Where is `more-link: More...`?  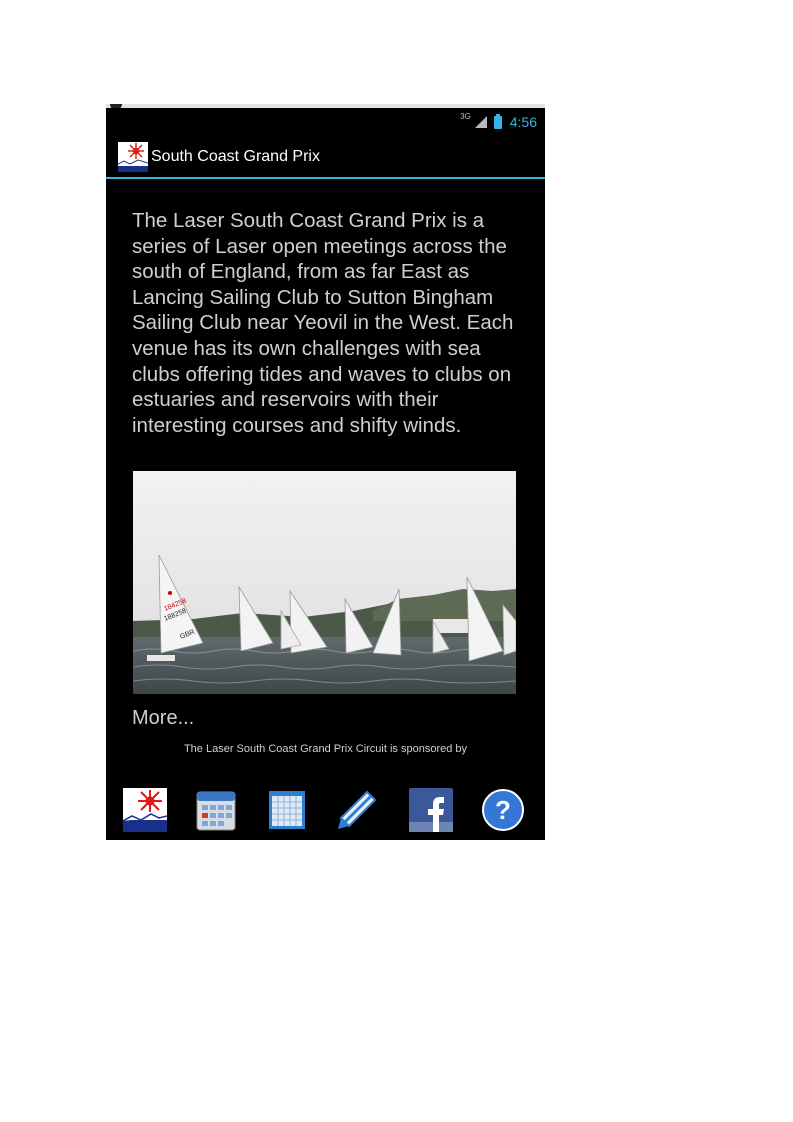 more-link: More... is located at coordinates (163, 718).